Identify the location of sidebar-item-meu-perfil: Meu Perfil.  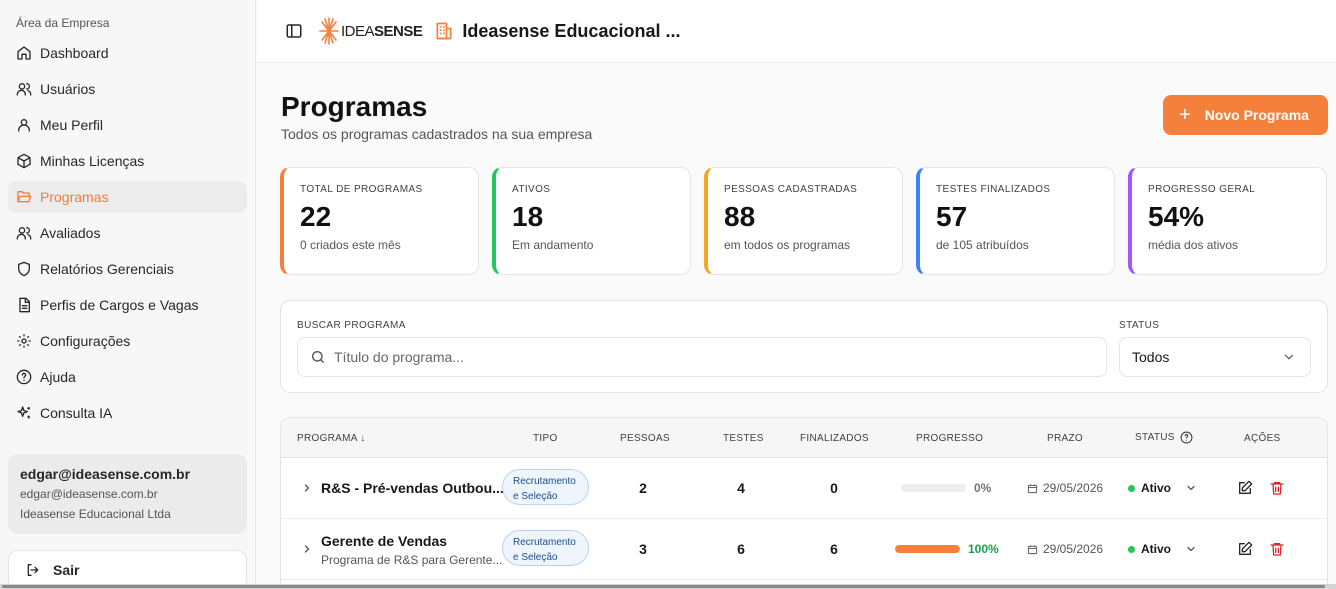
(127, 125).